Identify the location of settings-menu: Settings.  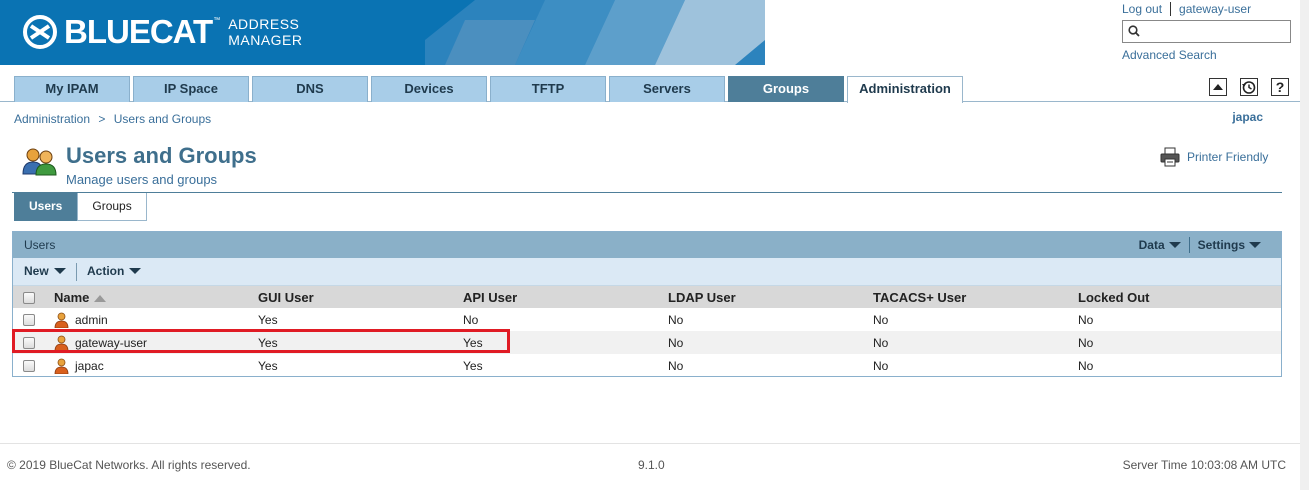
(1229, 245).